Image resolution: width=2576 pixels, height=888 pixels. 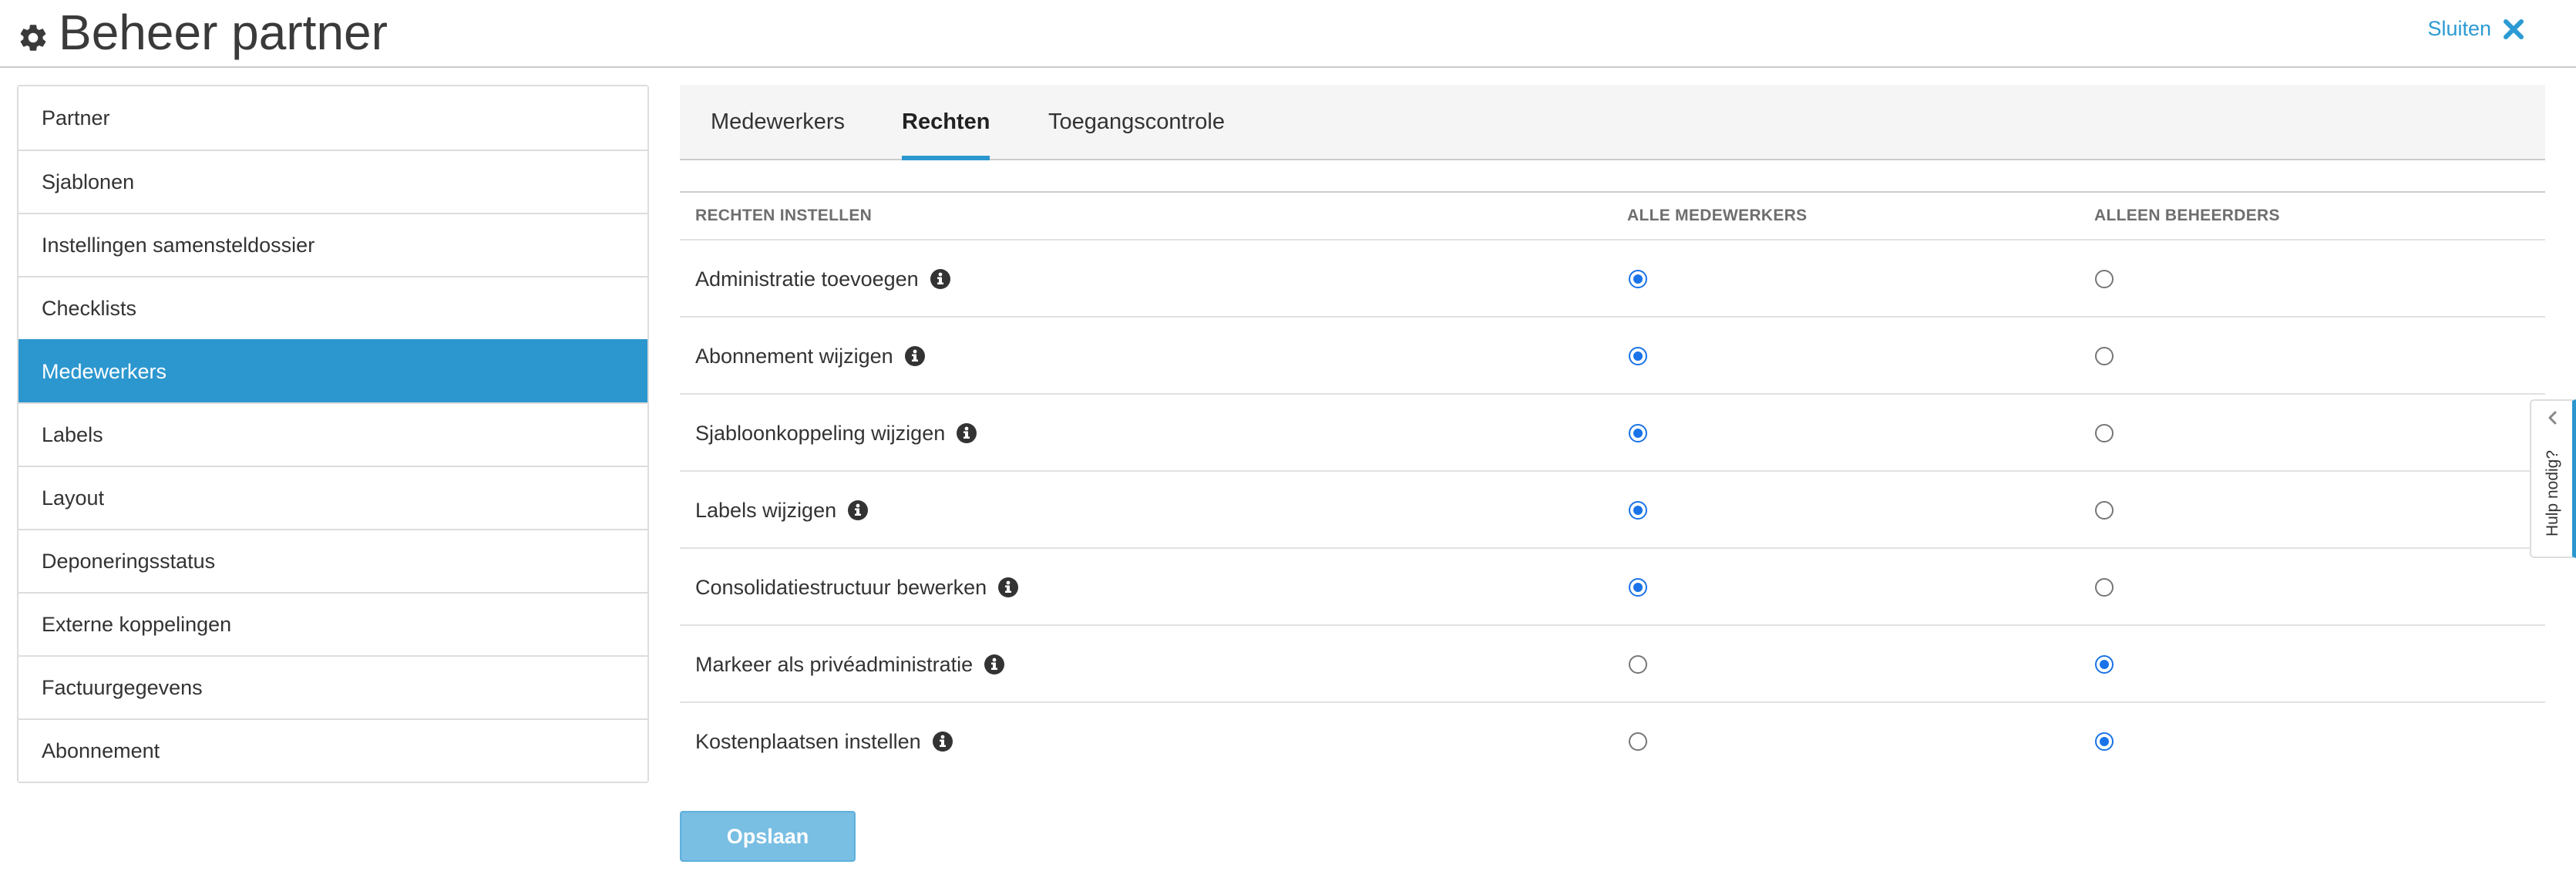 What do you see at coordinates (1612, 664) in the screenshot?
I see `table-row: Markeer als privéadministratie` at bounding box center [1612, 664].